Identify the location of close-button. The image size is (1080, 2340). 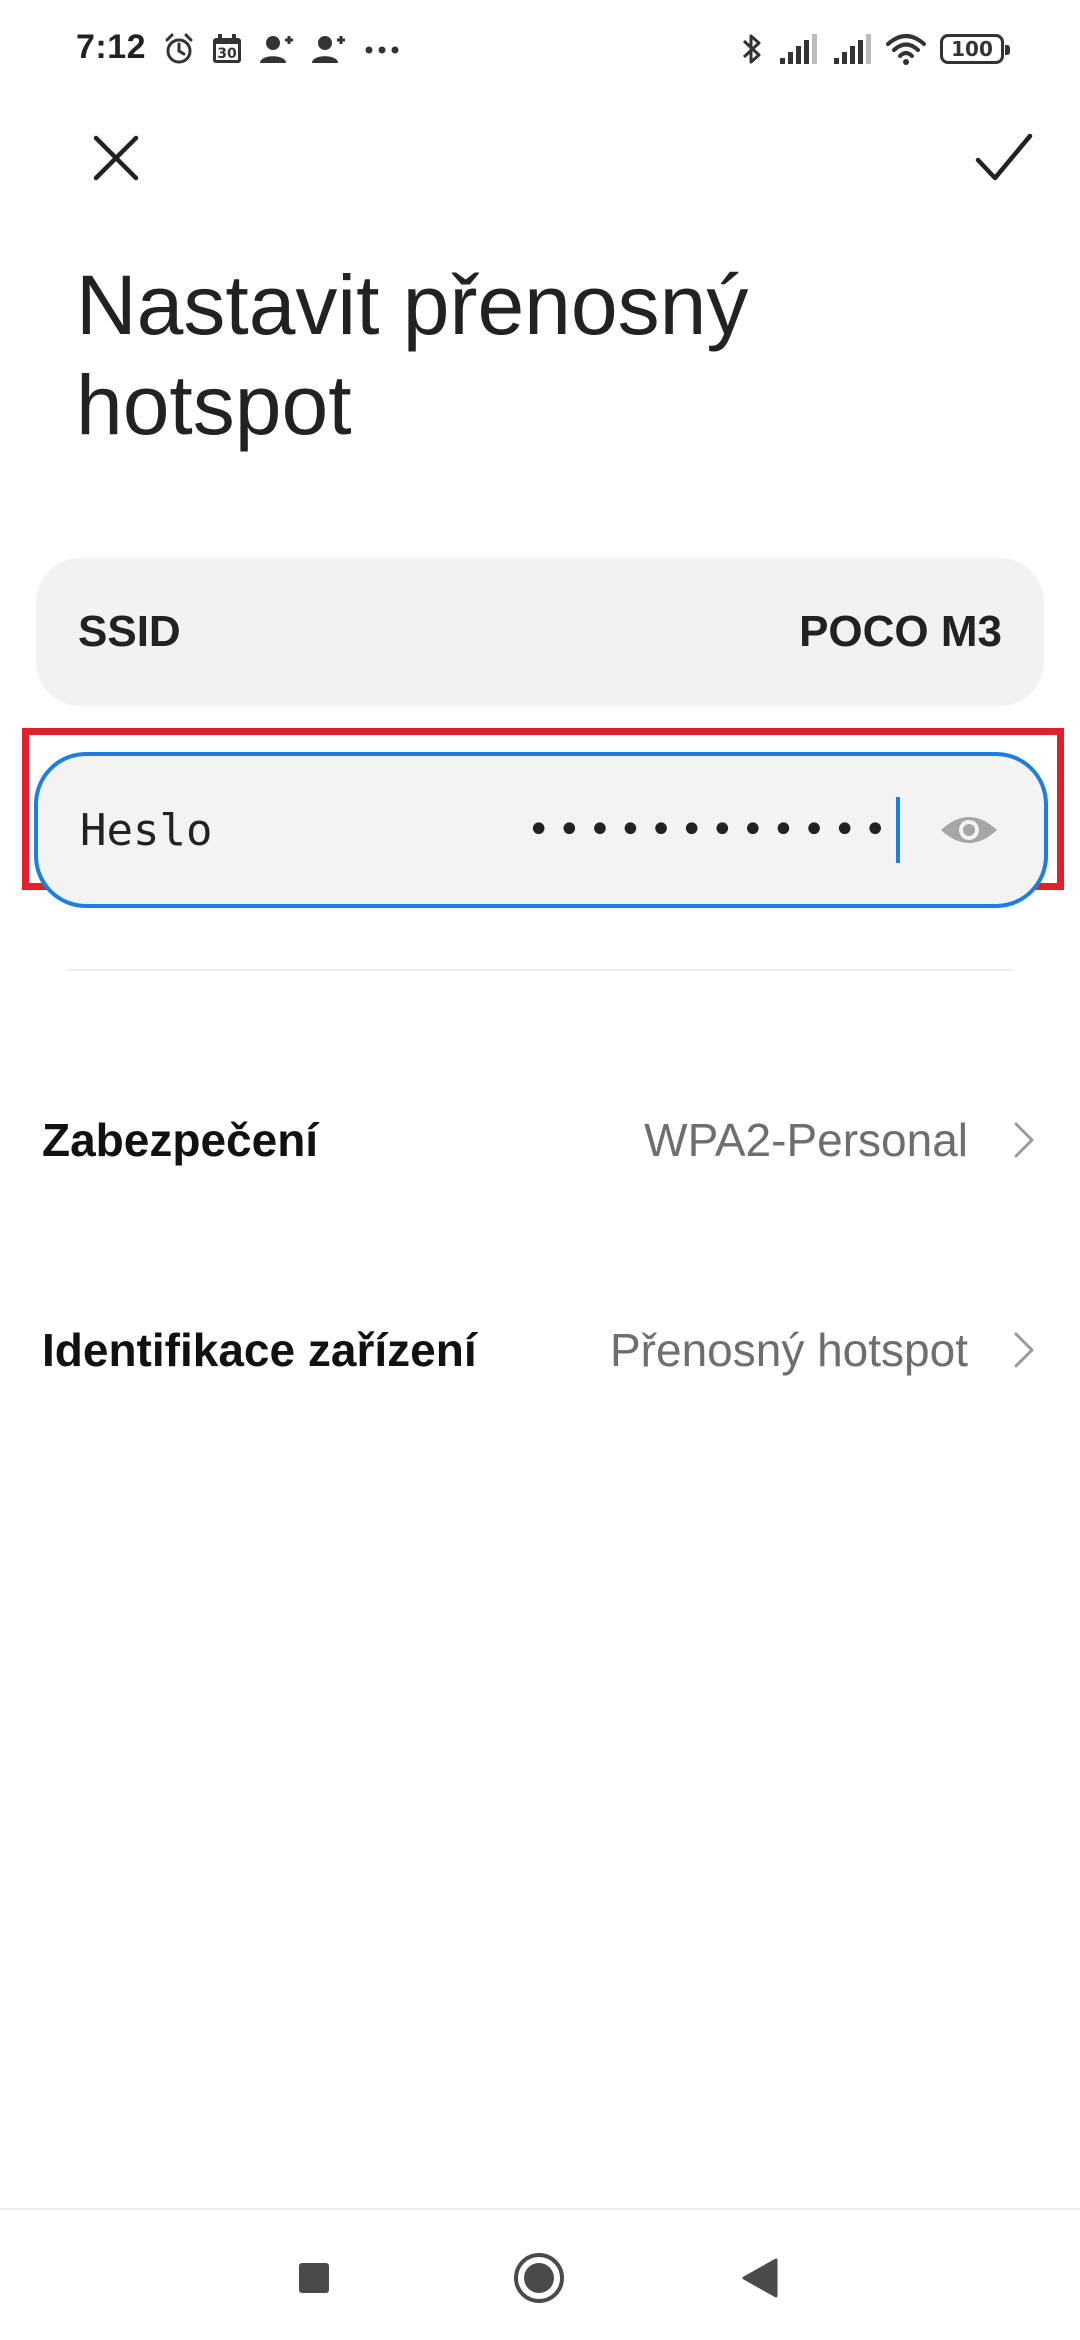
(116, 158).